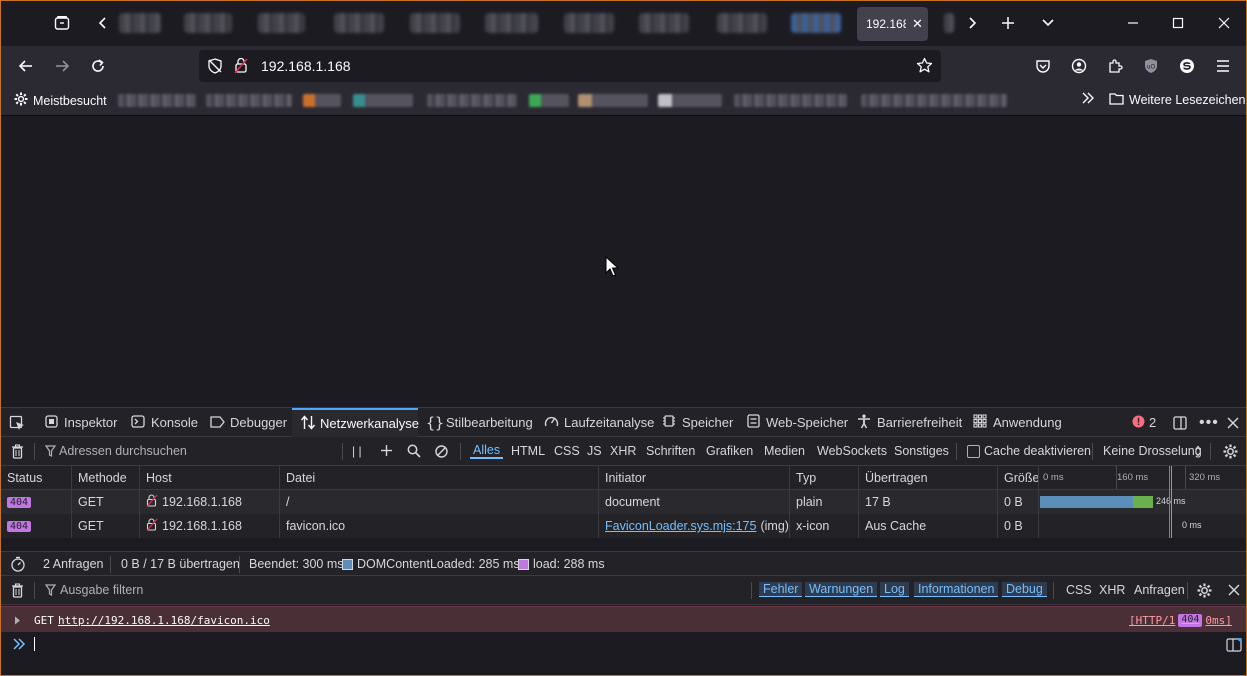 The height and width of the screenshot is (676, 1247). Describe the element at coordinates (439, 477) in the screenshot. I see `column-header-file: Datei` at that location.